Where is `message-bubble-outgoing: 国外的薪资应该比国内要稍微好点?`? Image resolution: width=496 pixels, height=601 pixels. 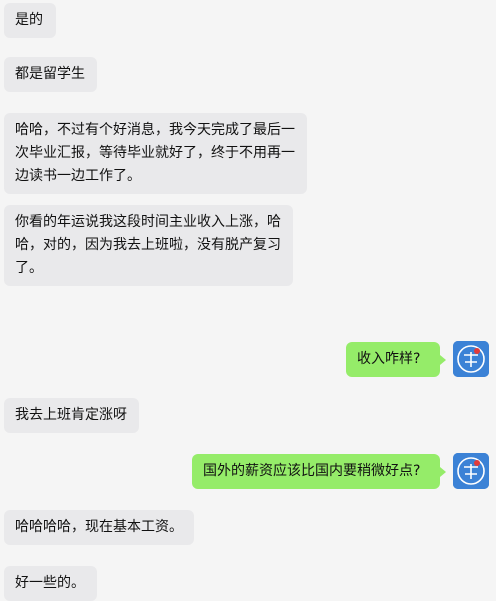
message-bubble-outgoing: 国外的薪资应该比国内要稍微好点? is located at coordinates (319, 471).